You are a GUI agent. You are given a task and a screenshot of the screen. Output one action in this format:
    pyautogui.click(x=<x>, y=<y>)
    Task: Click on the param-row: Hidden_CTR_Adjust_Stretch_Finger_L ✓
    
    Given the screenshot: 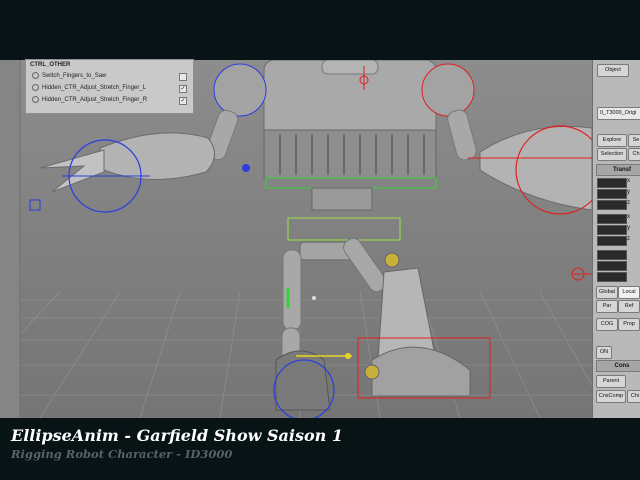 What is the action you would take?
    pyautogui.click(x=109, y=88)
    